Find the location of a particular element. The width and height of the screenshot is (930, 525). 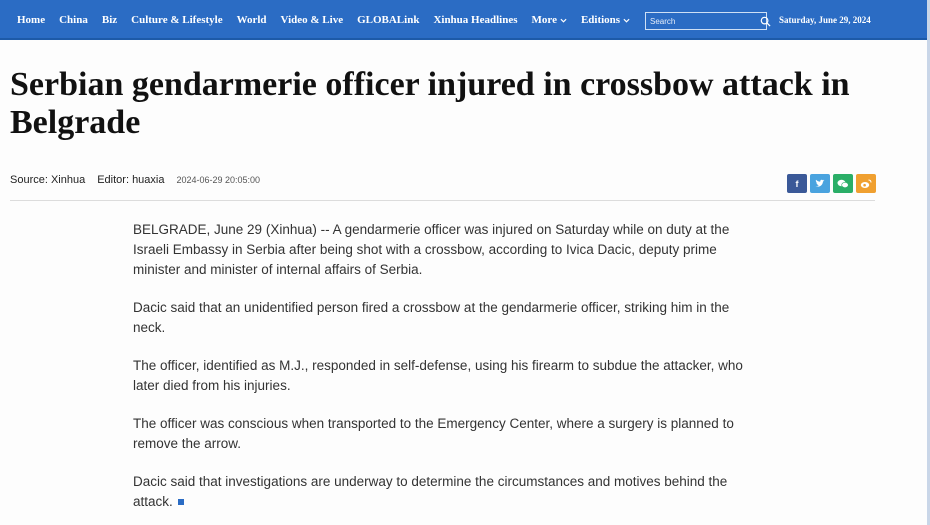

twitter-share-button is located at coordinates (820, 183).